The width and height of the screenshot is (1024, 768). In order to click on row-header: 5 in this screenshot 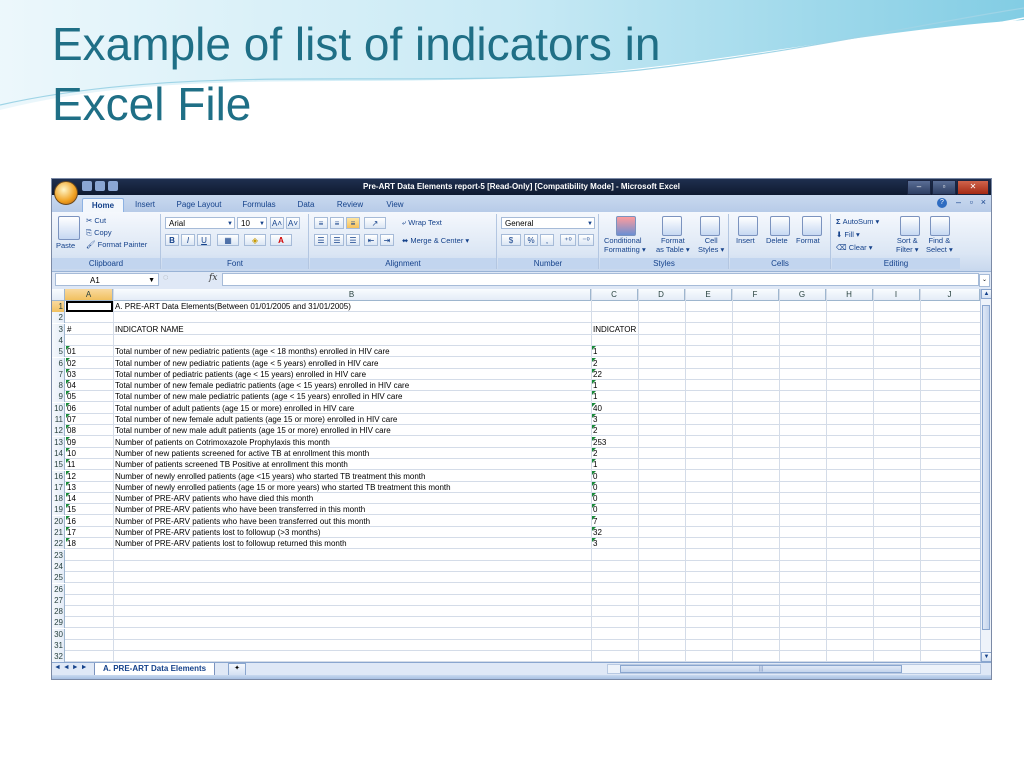, I will do `click(58, 352)`.